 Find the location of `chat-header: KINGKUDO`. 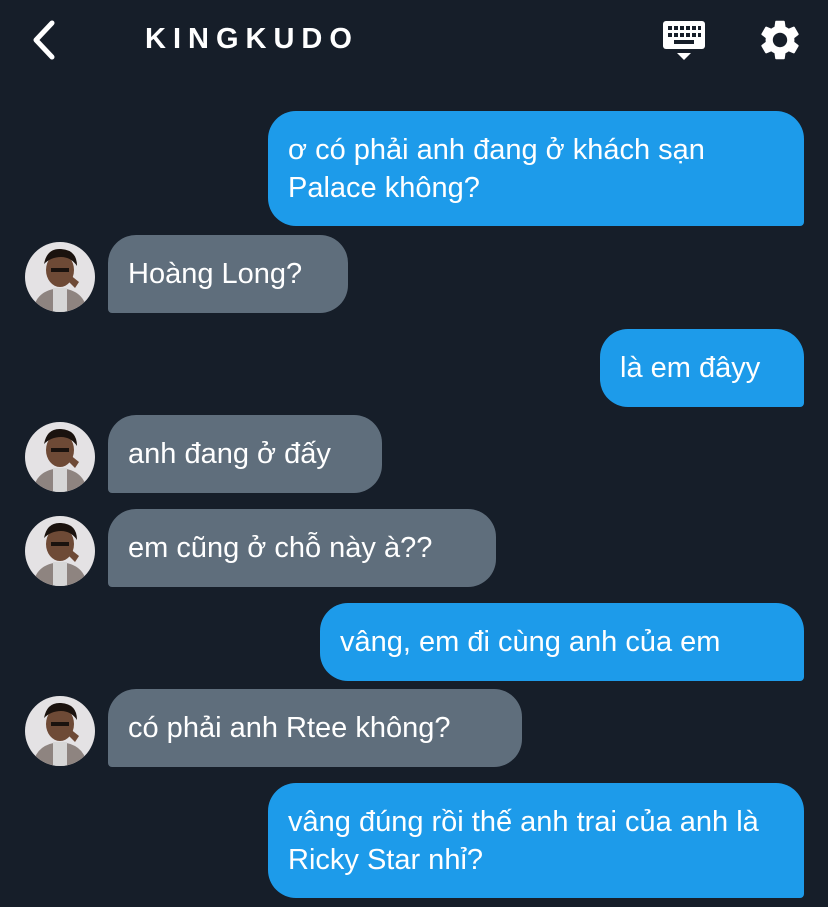

chat-header: KINGKUDO is located at coordinates (414, 41).